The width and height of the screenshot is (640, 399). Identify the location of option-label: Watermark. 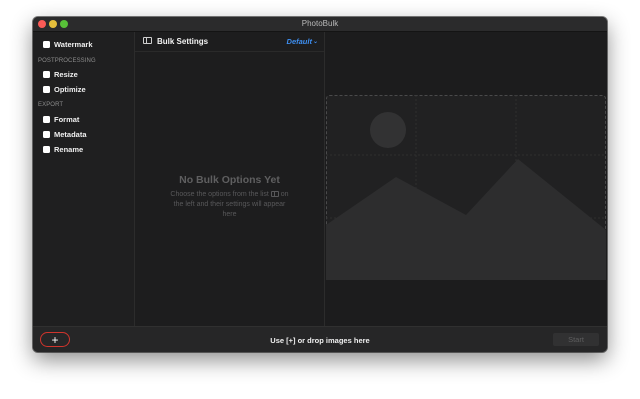
(73, 44).